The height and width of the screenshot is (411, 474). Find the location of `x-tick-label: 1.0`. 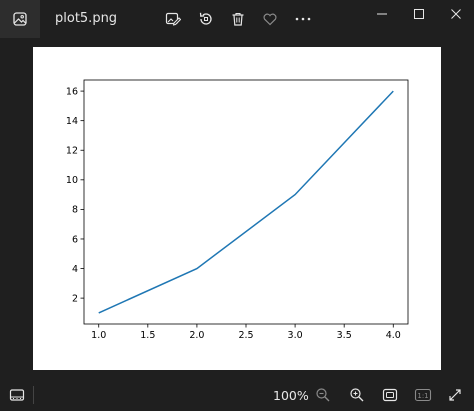

x-tick-label: 1.0 is located at coordinates (98, 335).